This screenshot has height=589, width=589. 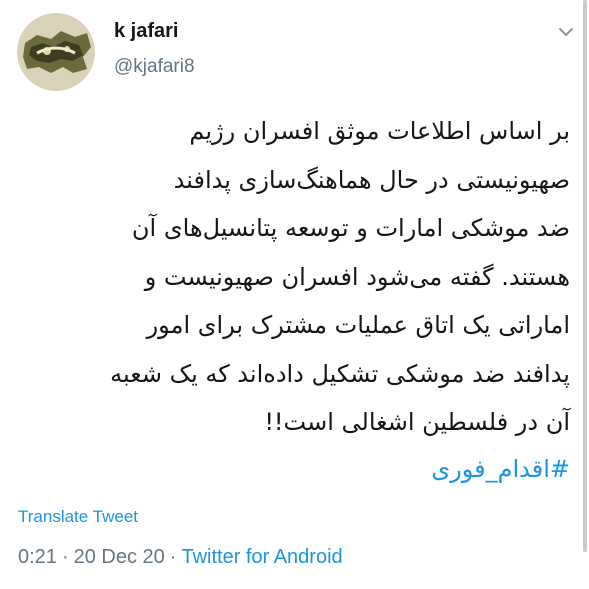 What do you see at coordinates (261, 557) in the screenshot?
I see `tweet-source-link: Twitter for Android` at bounding box center [261, 557].